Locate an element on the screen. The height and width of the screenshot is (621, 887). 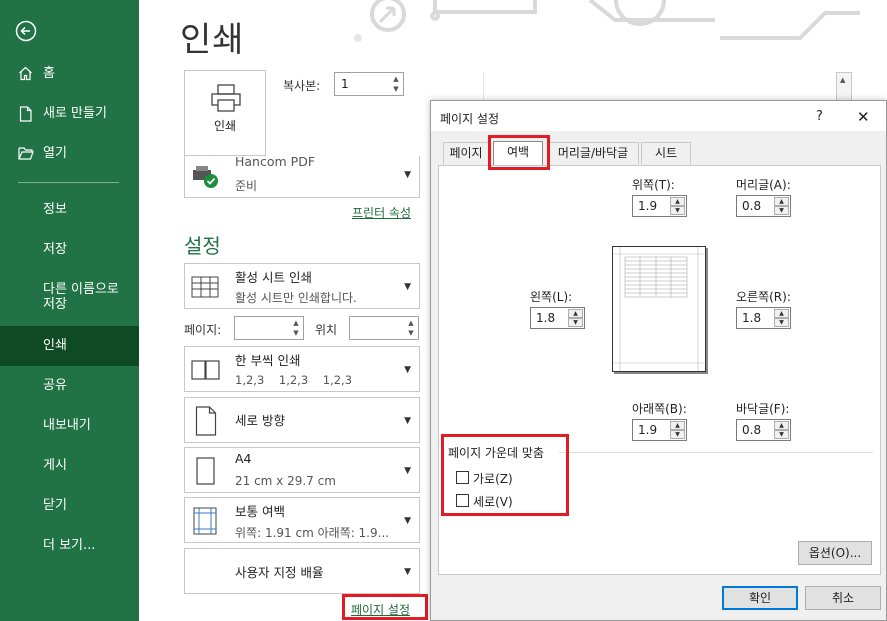
sidebar-item-home: 홈 is located at coordinates (69, 75).